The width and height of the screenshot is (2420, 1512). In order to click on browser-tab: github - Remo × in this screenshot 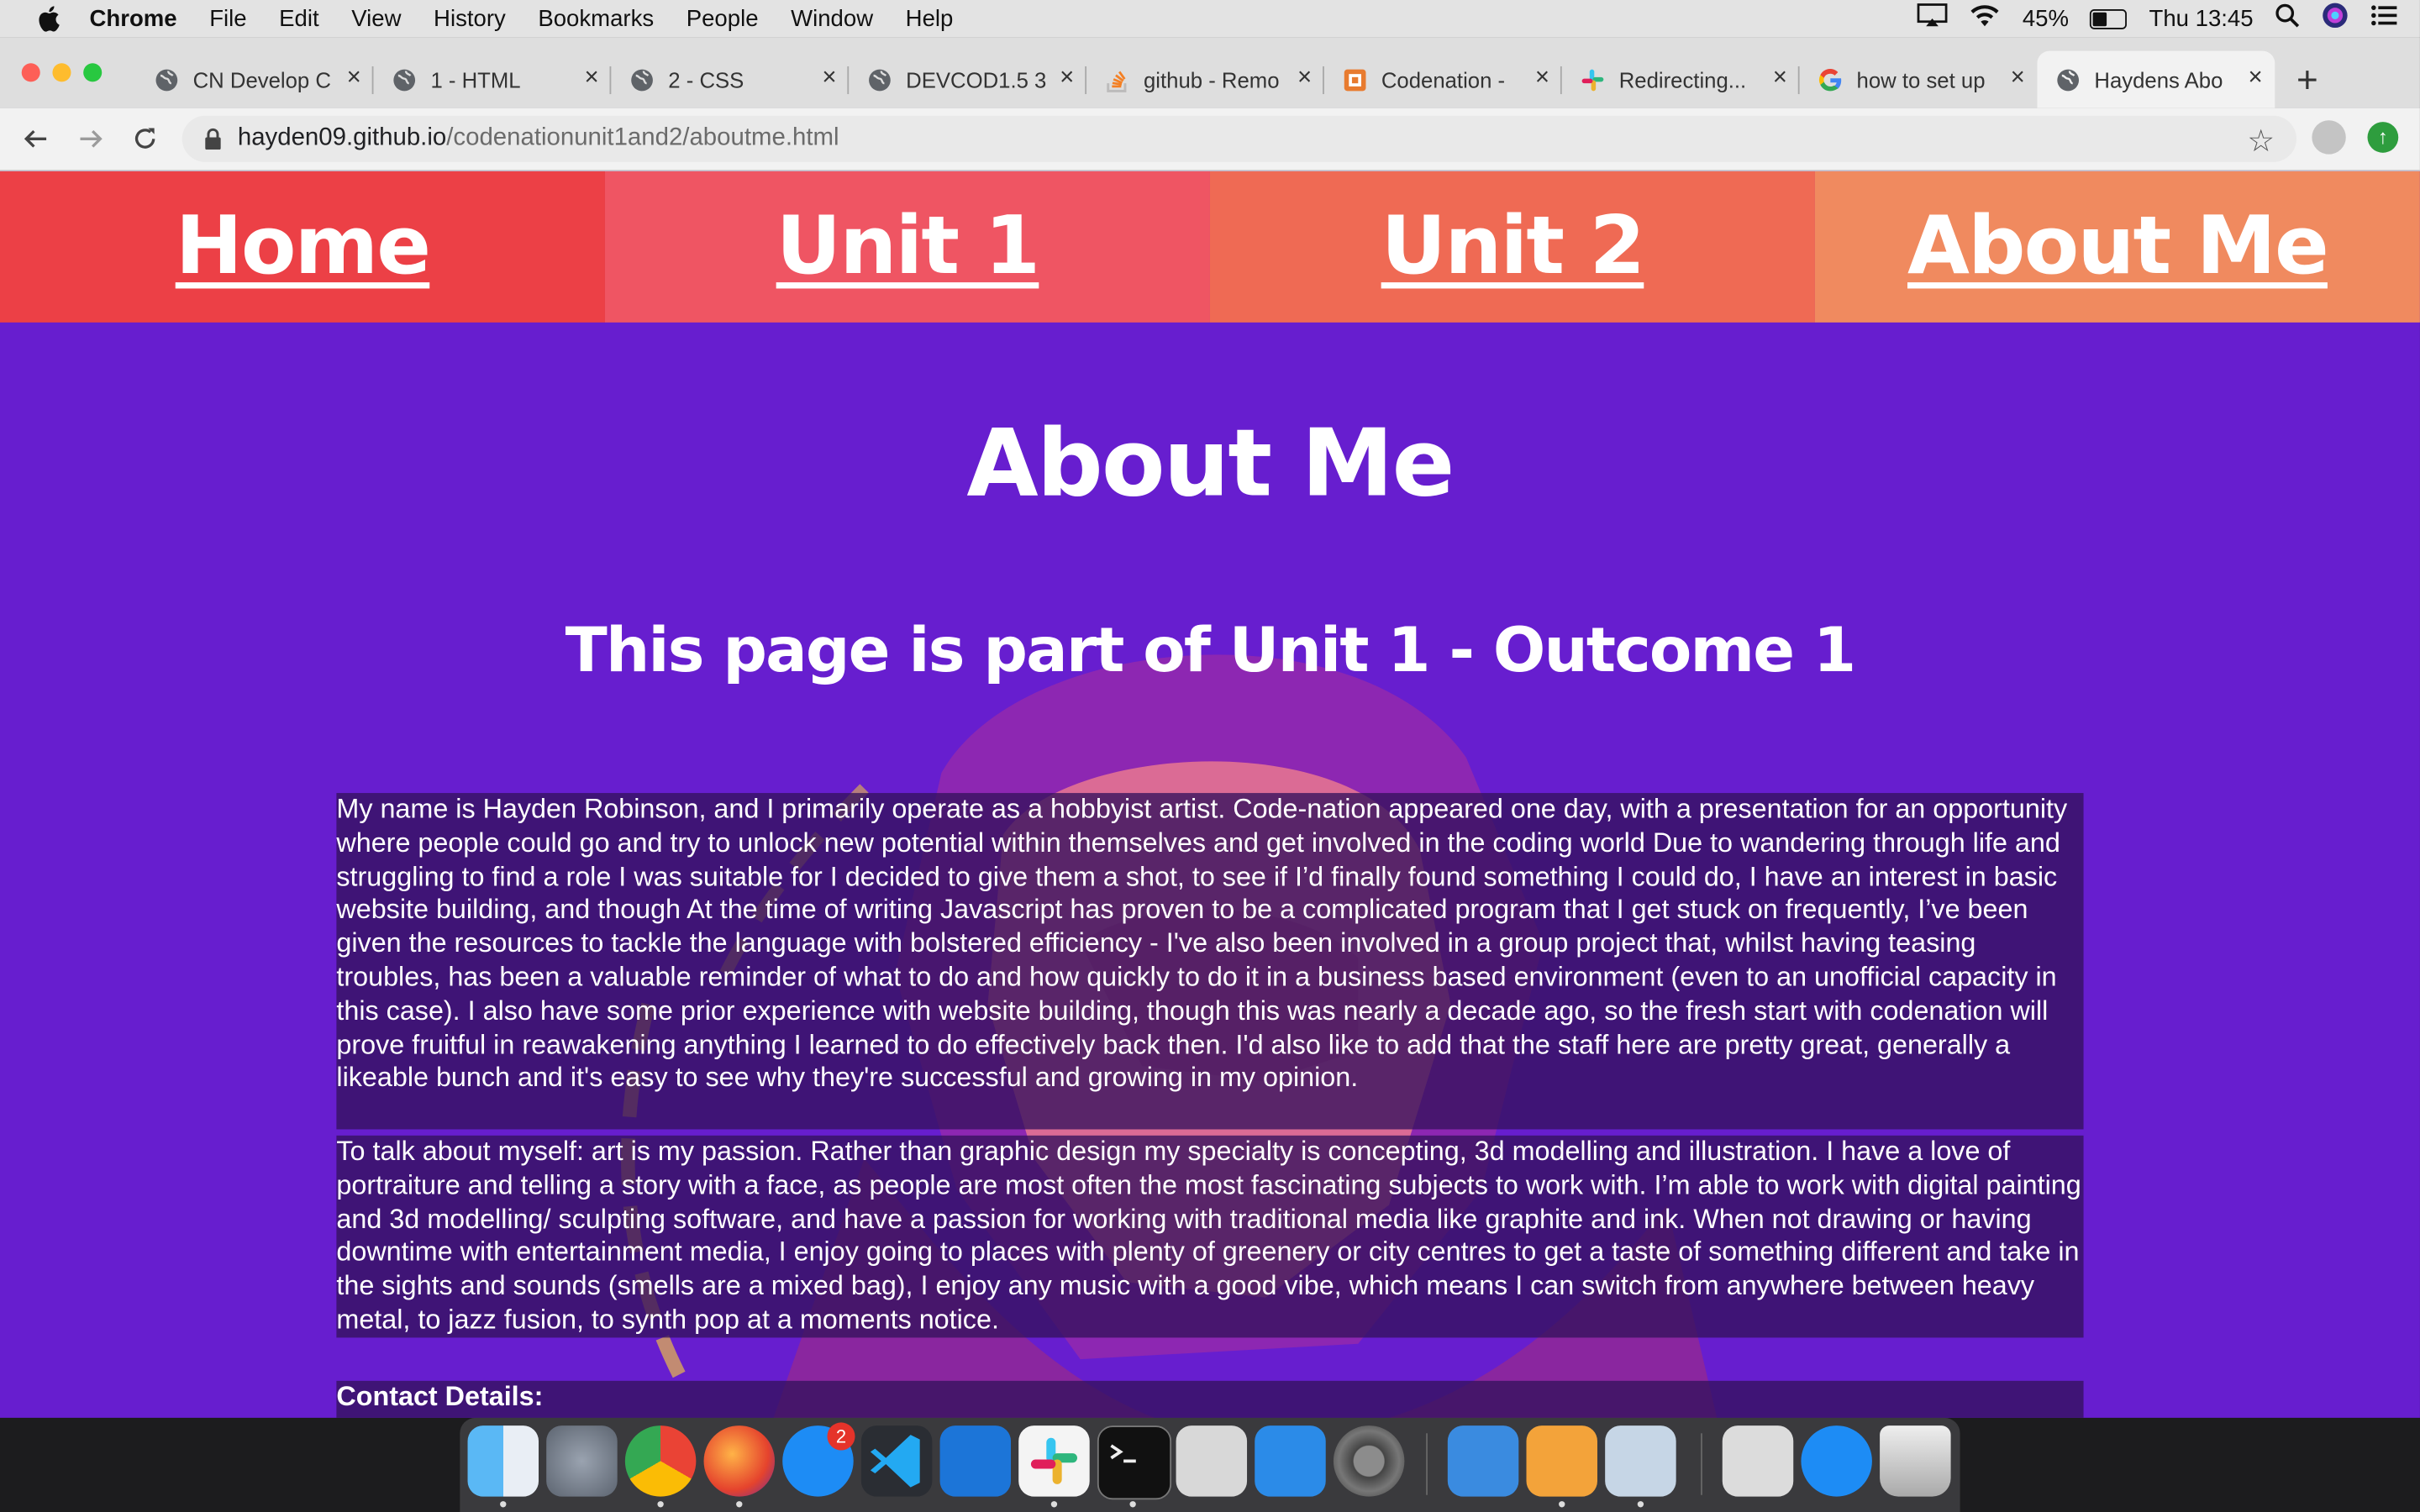, I will do `click(1205, 79)`.